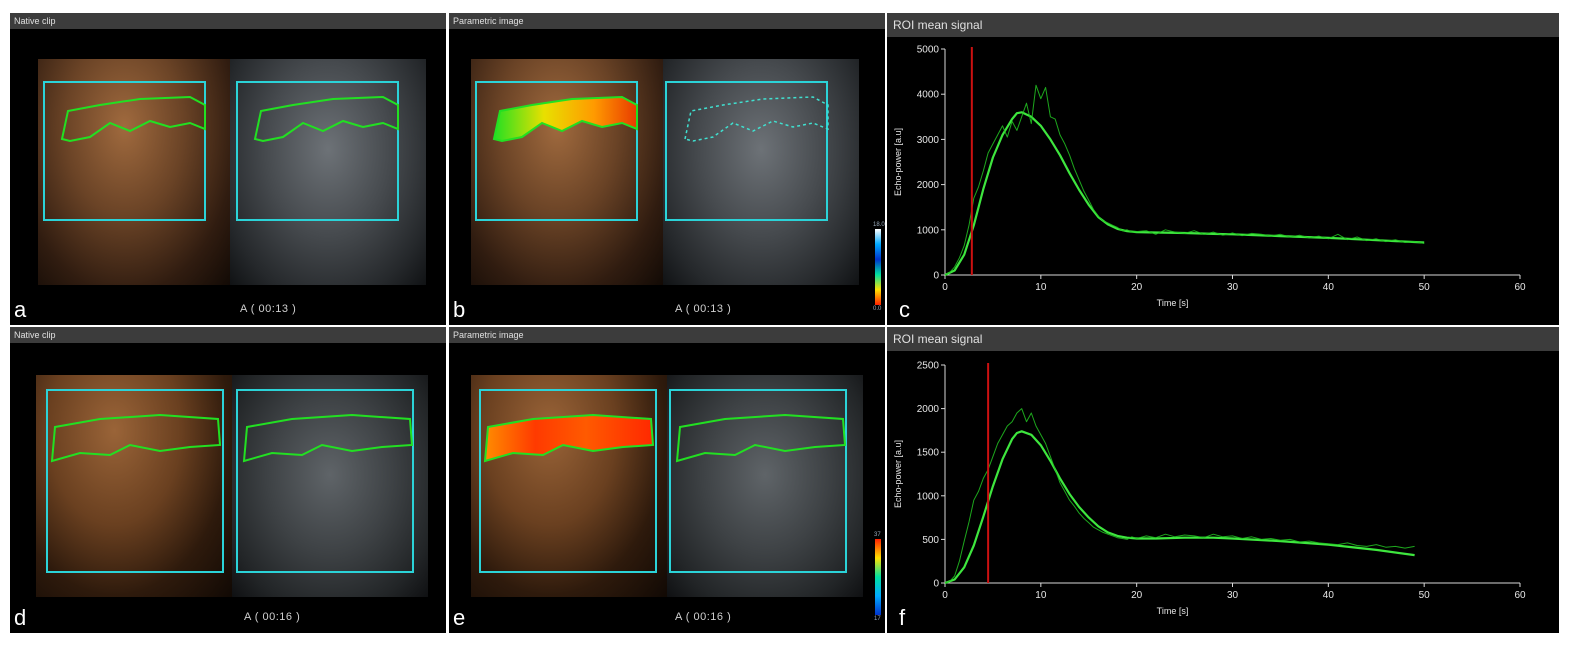  What do you see at coordinates (228, 169) in the screenshot?
I see `panel-a-native-clip: Native clip a A ( 00:13 )` at bounding box center [228, 169].